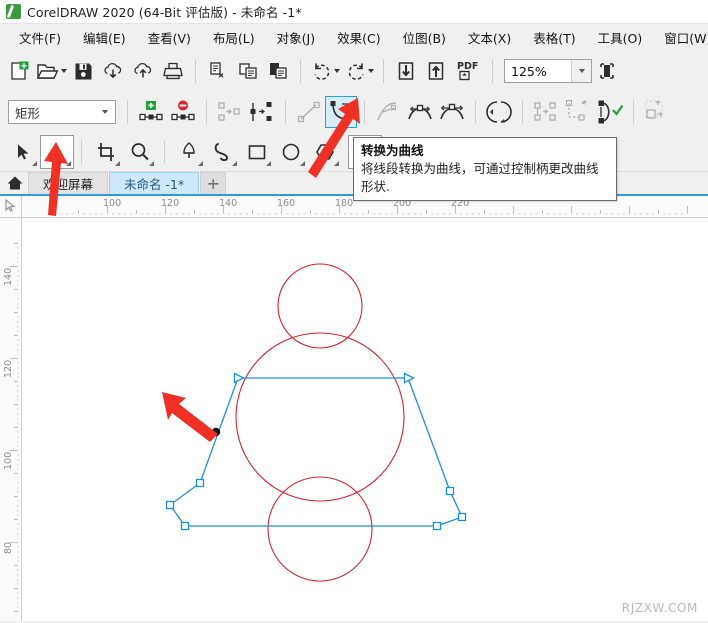  Describe the element at coordinates (15, 183) in the screenshot. I see `home-icon` at that location.